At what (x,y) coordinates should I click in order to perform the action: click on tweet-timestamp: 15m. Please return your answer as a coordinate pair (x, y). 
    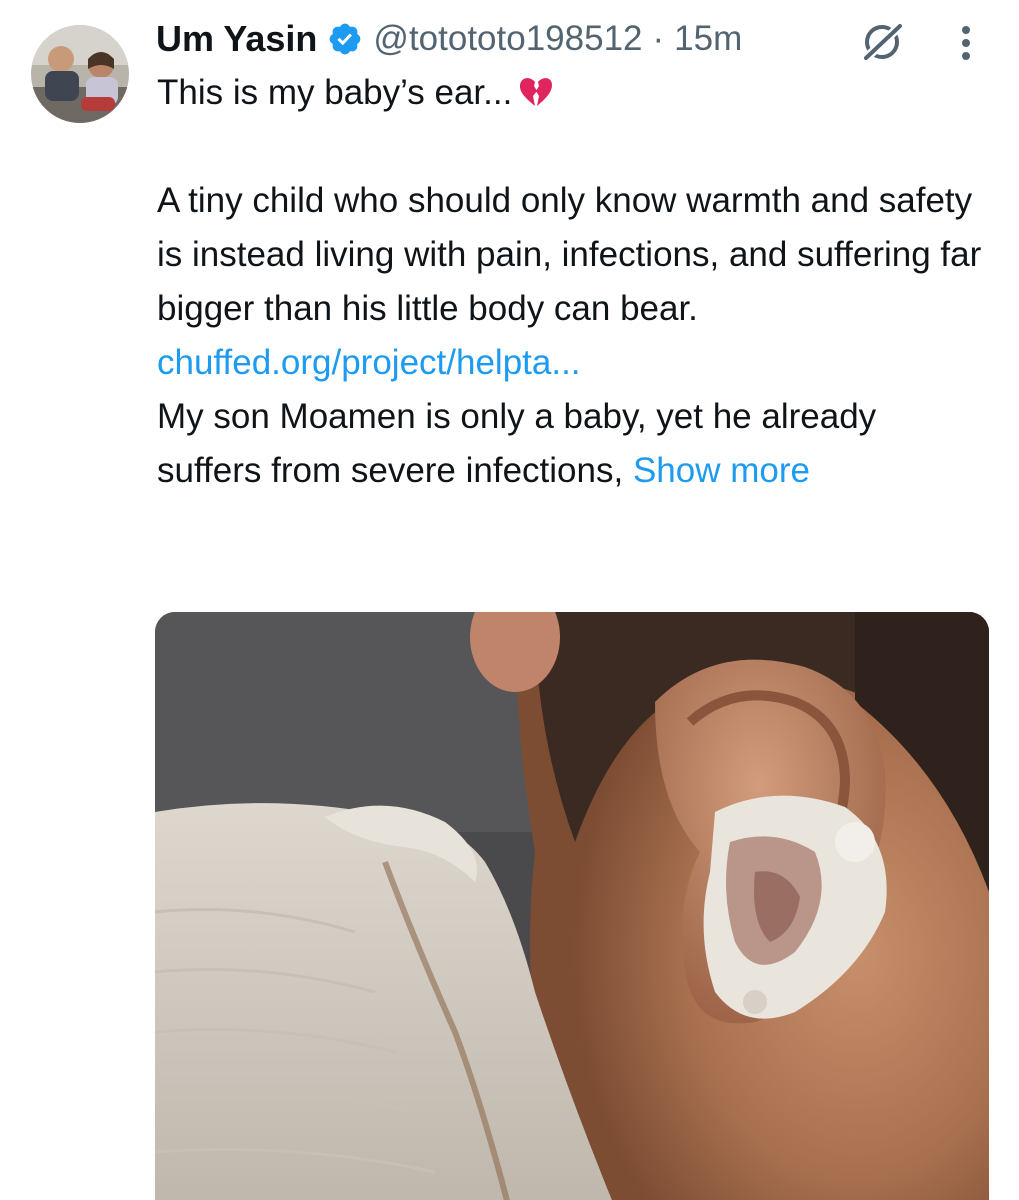
    Looking at the image, I should click on (708, 39).